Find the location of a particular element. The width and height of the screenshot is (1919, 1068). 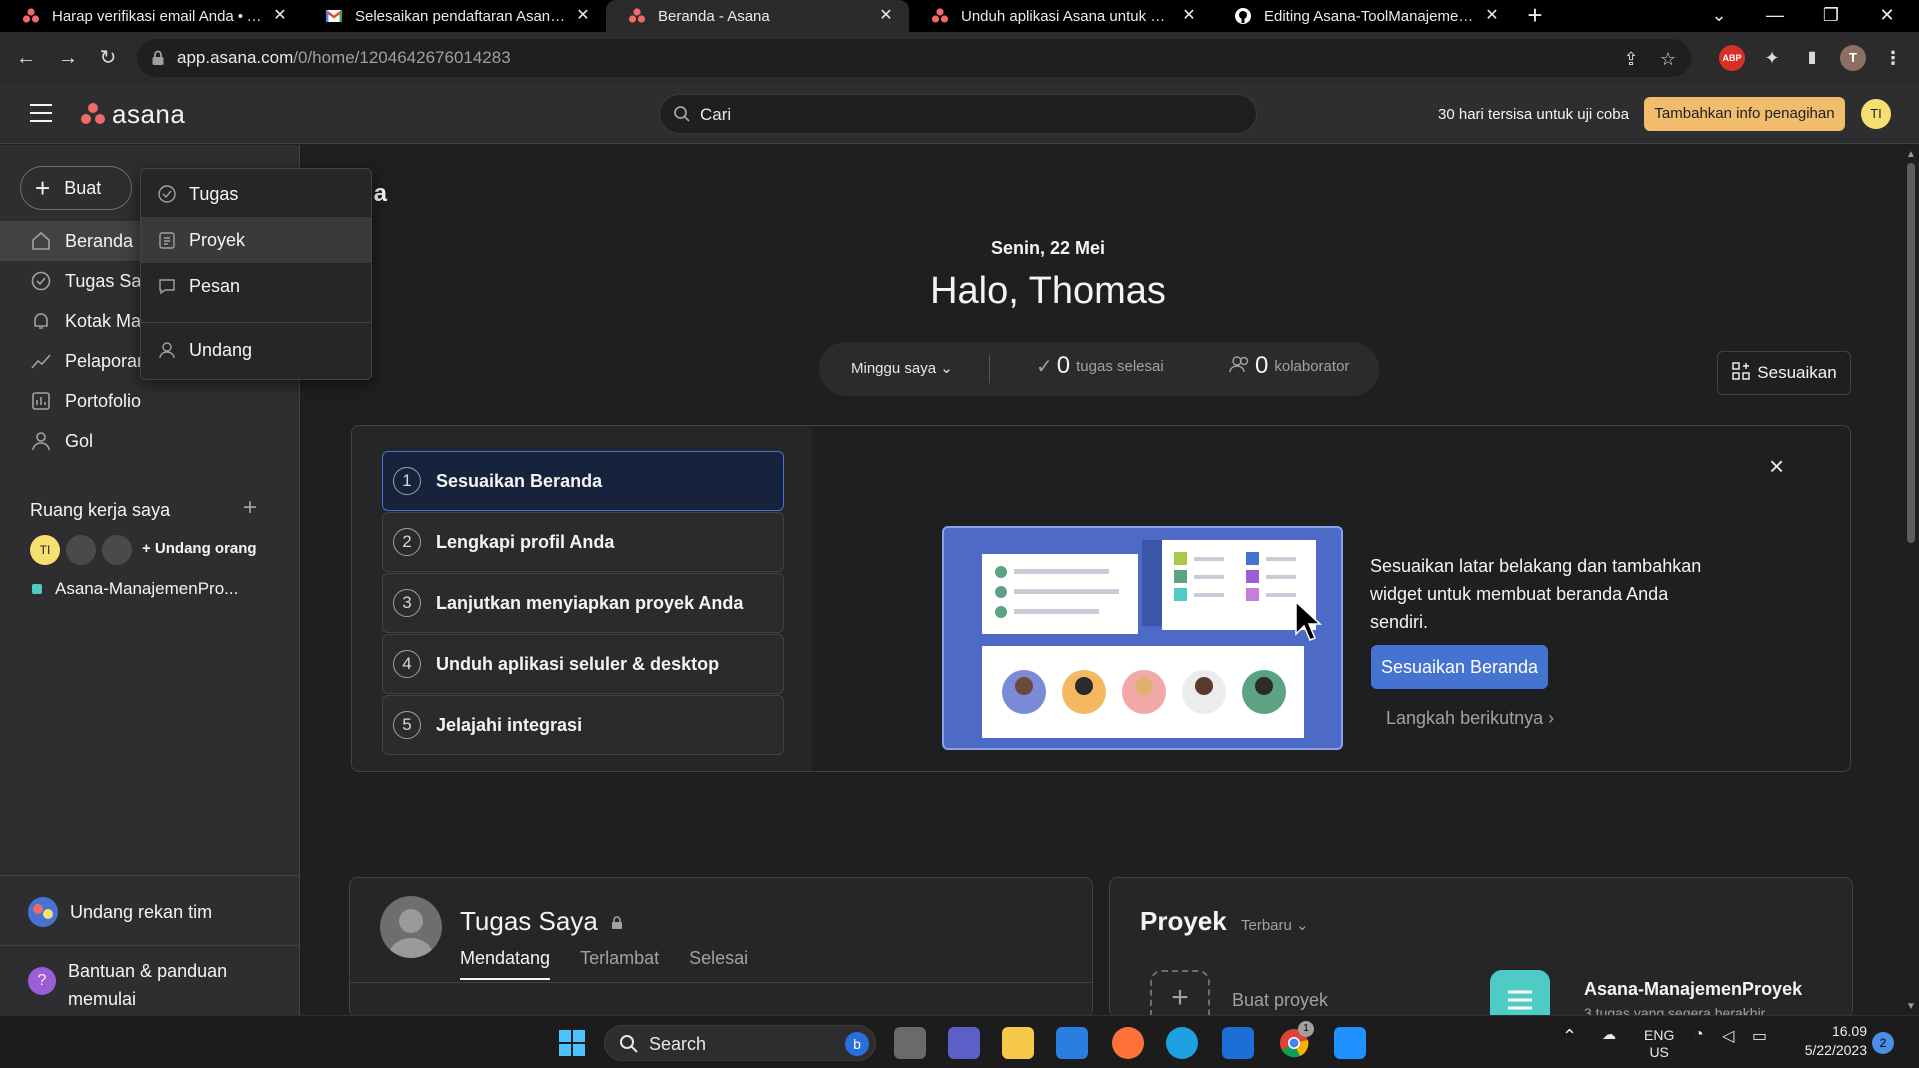

close-window-icon: ✕ is located at coordinates (1887, 16).